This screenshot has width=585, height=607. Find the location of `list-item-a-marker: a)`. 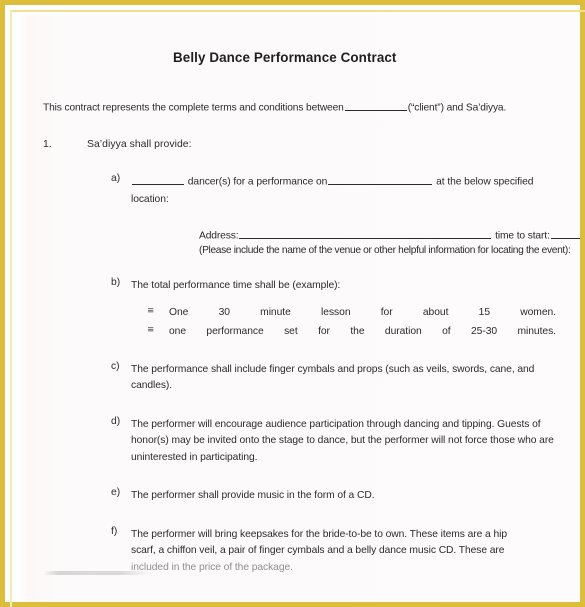

list-item-a-marker: a) is located at coordinates (116, 179).